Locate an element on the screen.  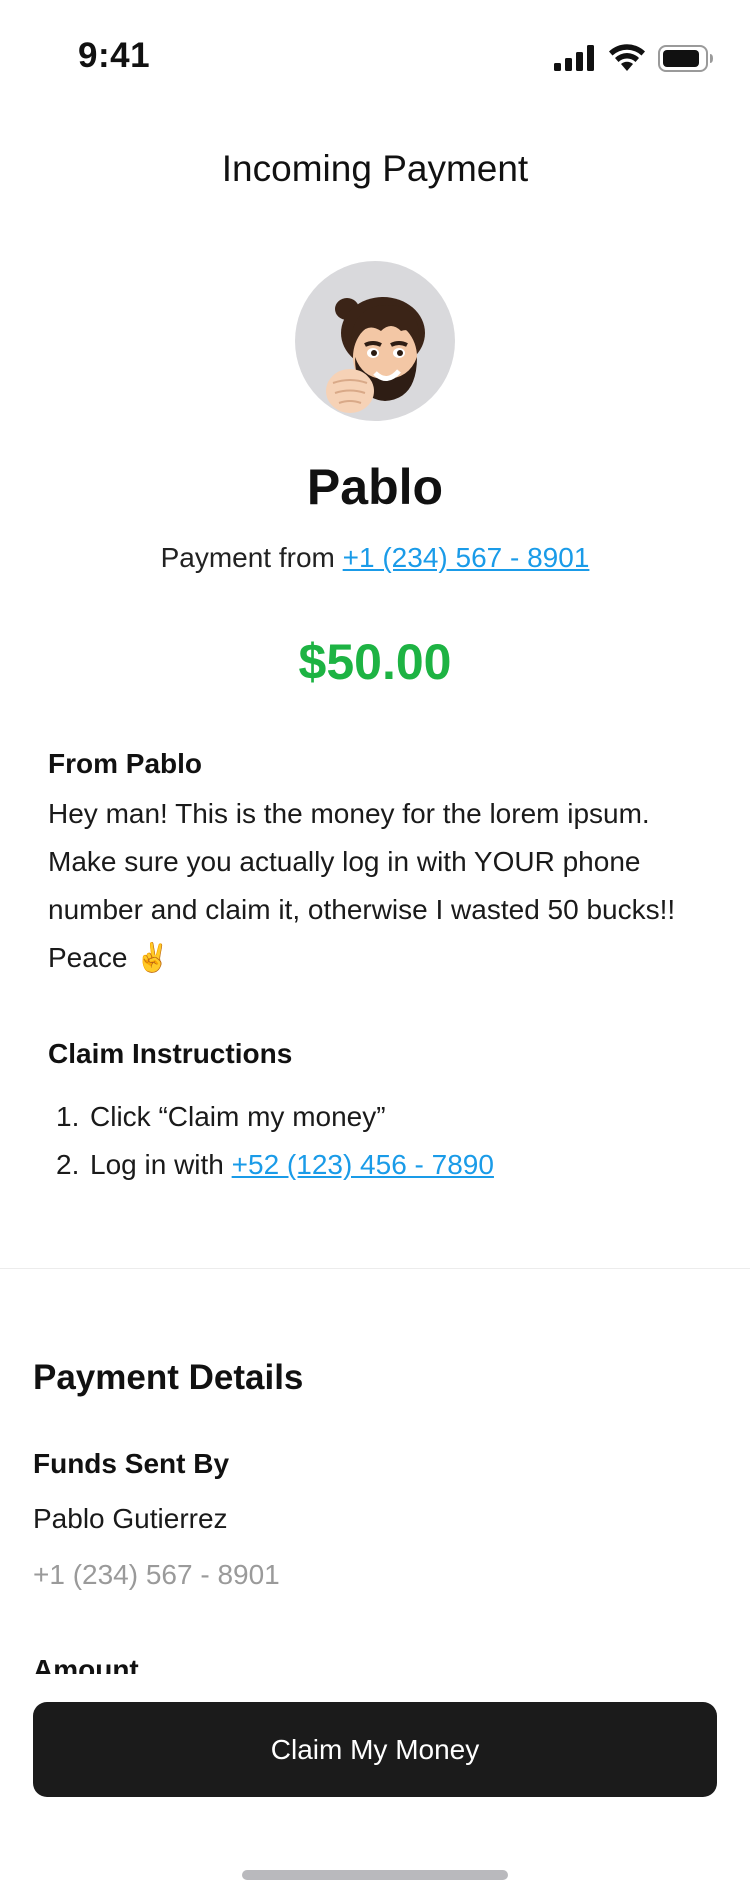
claim-step-text: Log in with is located at coordinates (161, 1164).